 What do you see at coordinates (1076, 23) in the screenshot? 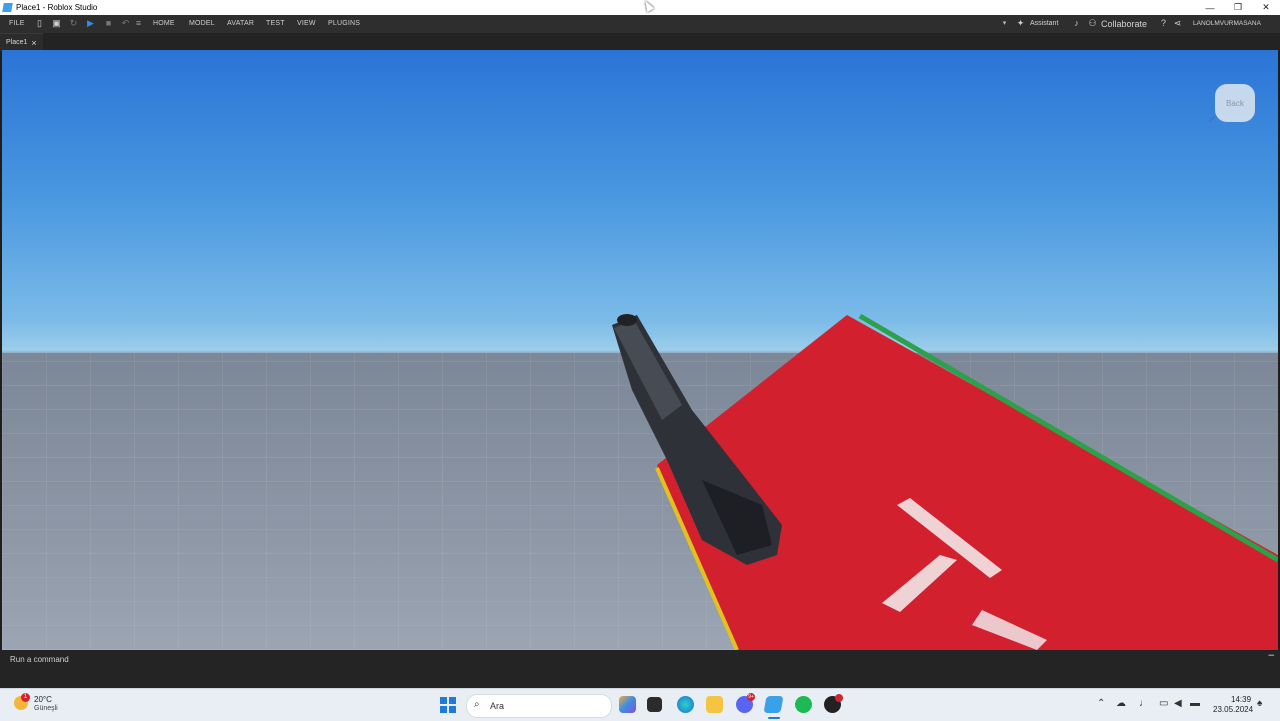
I see `bell-icon: ♪` at bounding box center [1076, 23].